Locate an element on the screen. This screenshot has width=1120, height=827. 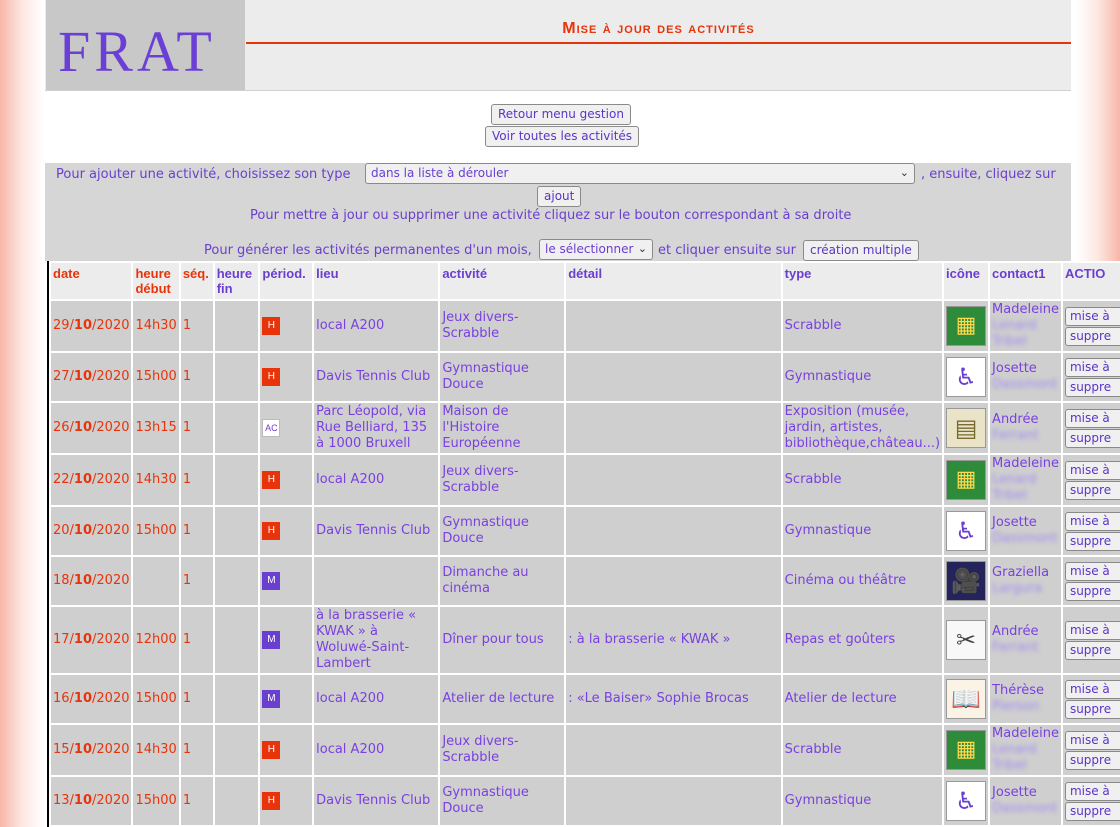
actions-cell: mise à suppre is located at coordinates (1091, 699).